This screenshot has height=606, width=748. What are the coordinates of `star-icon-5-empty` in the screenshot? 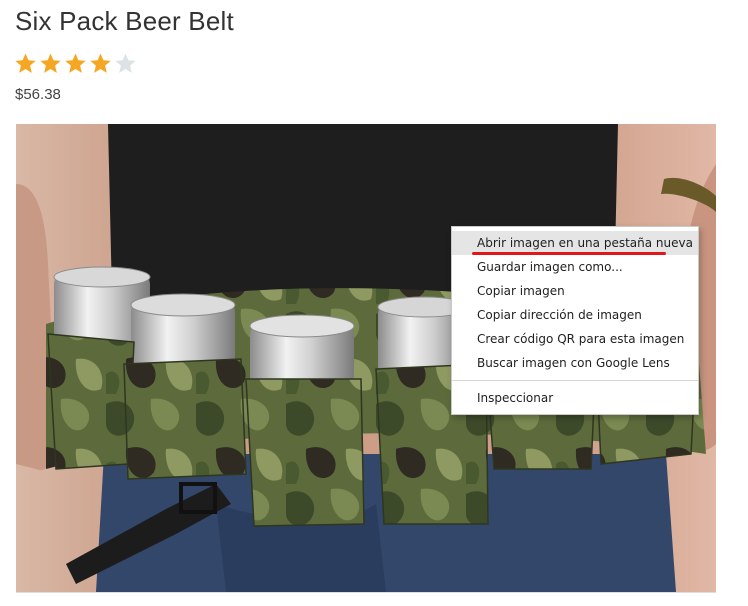 It's located at (125, 63).